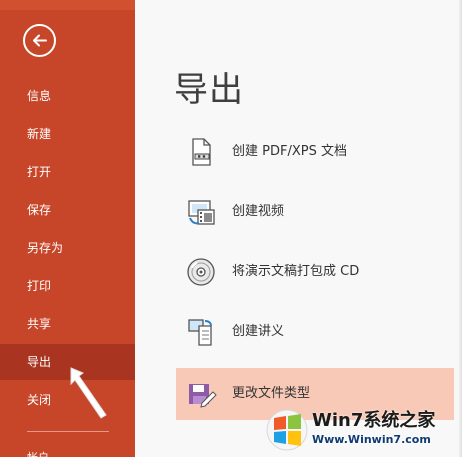  What do you see at coordinates (258, 331) in the screenshot?
I see `create-handouts-label: 创建讲义` at bounding box center [258, 331].